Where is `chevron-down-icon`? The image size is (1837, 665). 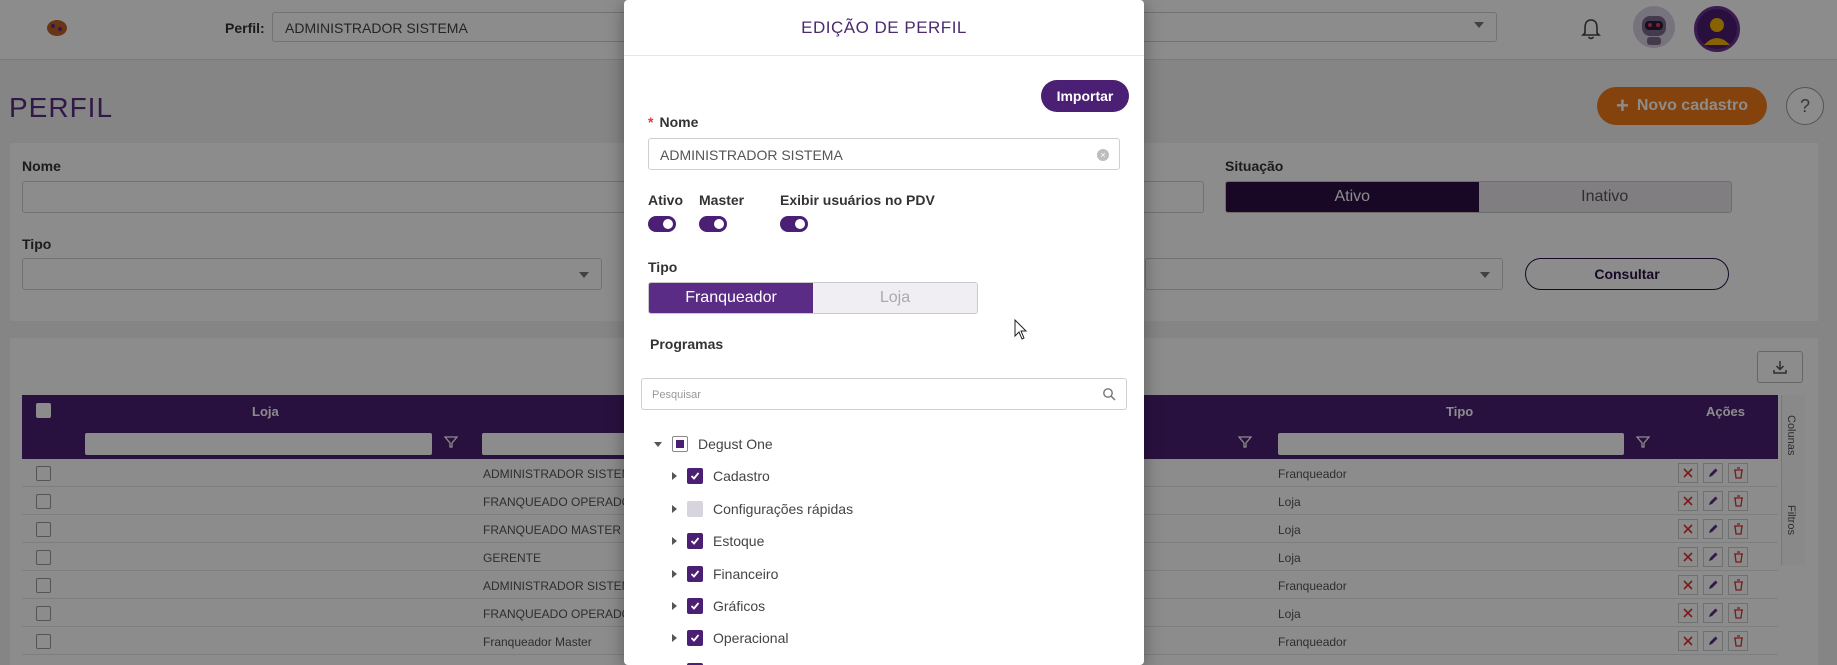
chevron-down-icon is located at coordinates (658, 444).